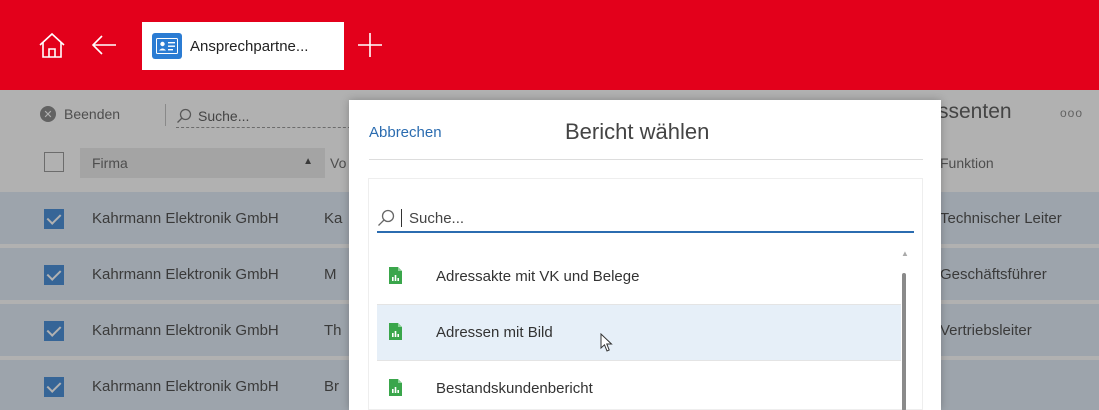 This screenshot has height=410, width=1099. Describe the element at coordinates (514, 388) in the screenshot. I see `list-item-label: Bestandskundenbericht` at that location.